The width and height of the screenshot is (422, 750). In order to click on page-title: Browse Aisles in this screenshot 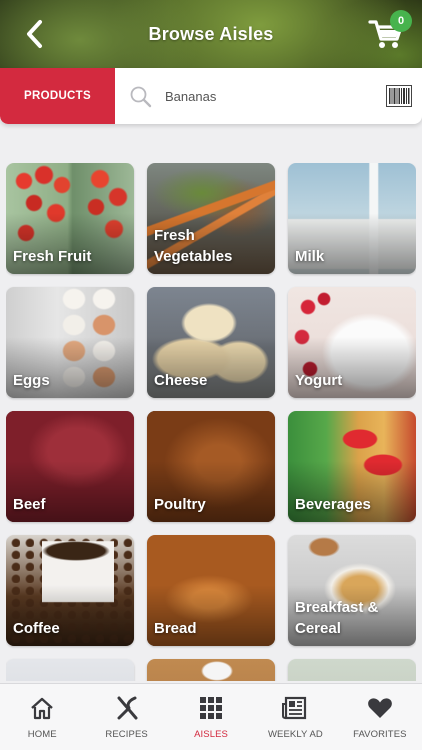, I will do `click(211, 34)`.